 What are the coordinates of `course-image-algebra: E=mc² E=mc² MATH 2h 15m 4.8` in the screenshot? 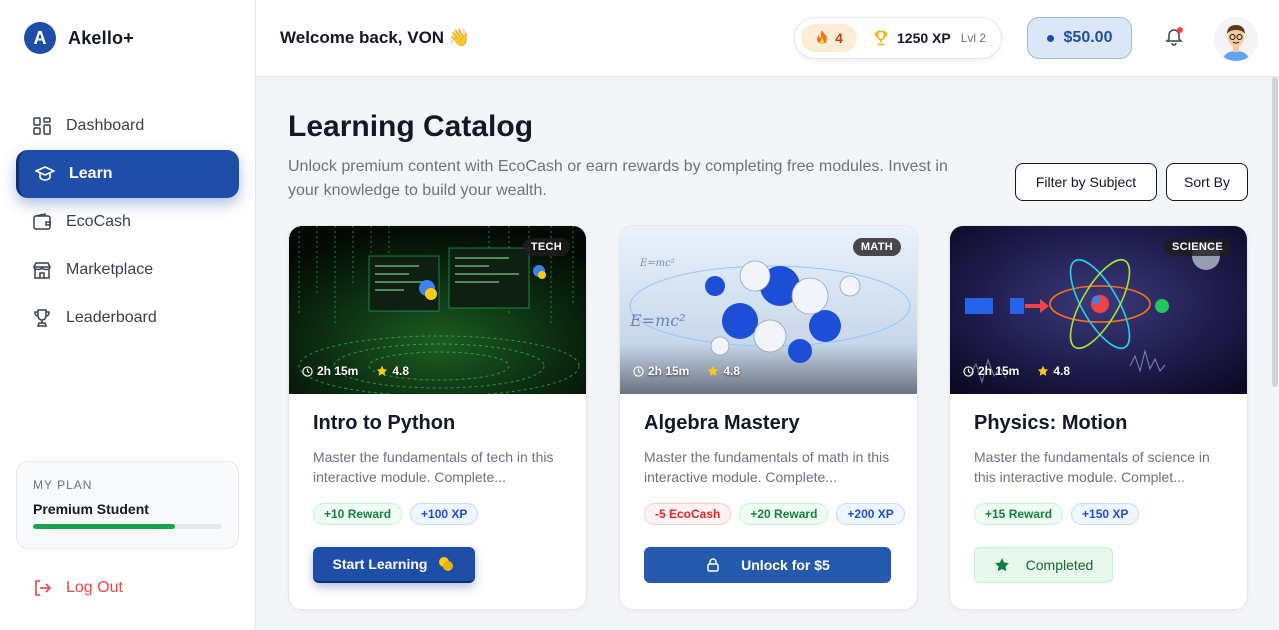 It's located at (768, 310).